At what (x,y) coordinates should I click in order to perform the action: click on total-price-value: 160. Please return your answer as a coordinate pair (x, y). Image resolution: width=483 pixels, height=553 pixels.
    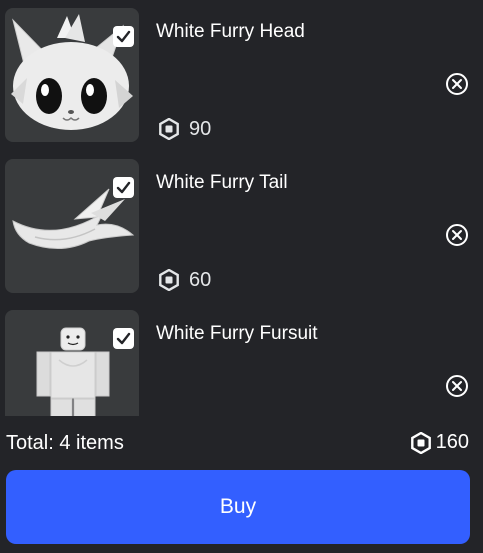
    Looking at the image, I should click on (452, 442).